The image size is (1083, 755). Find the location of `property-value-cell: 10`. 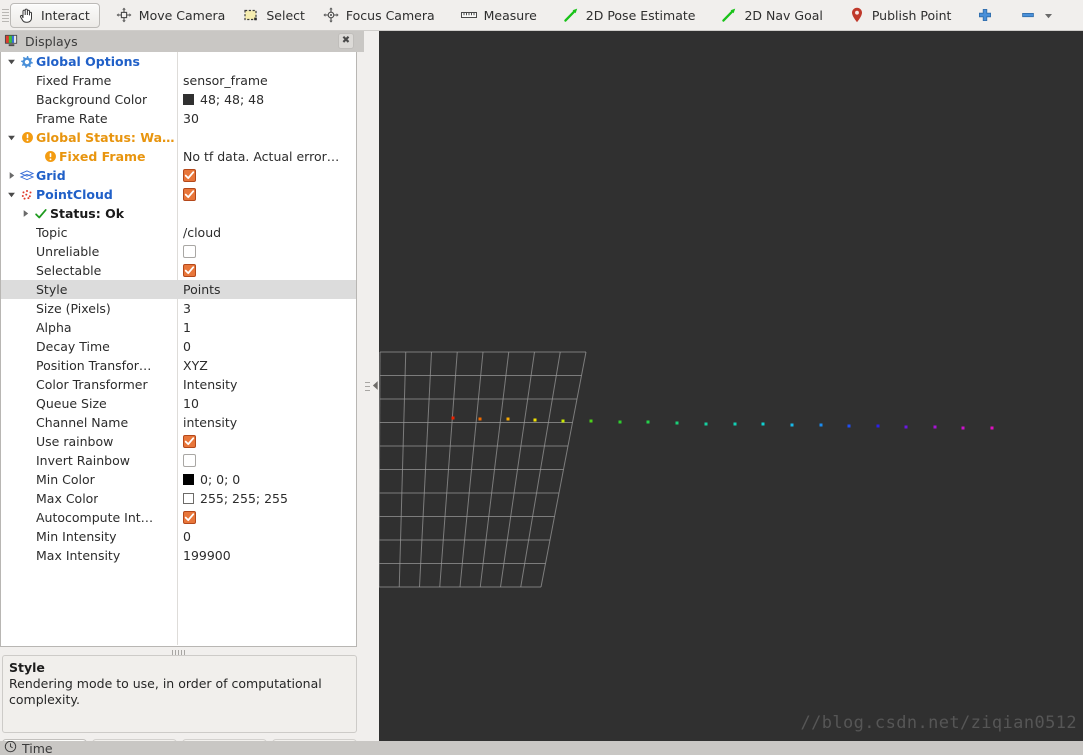

property-value-cell: 10 is located at coordinates (266, 403).